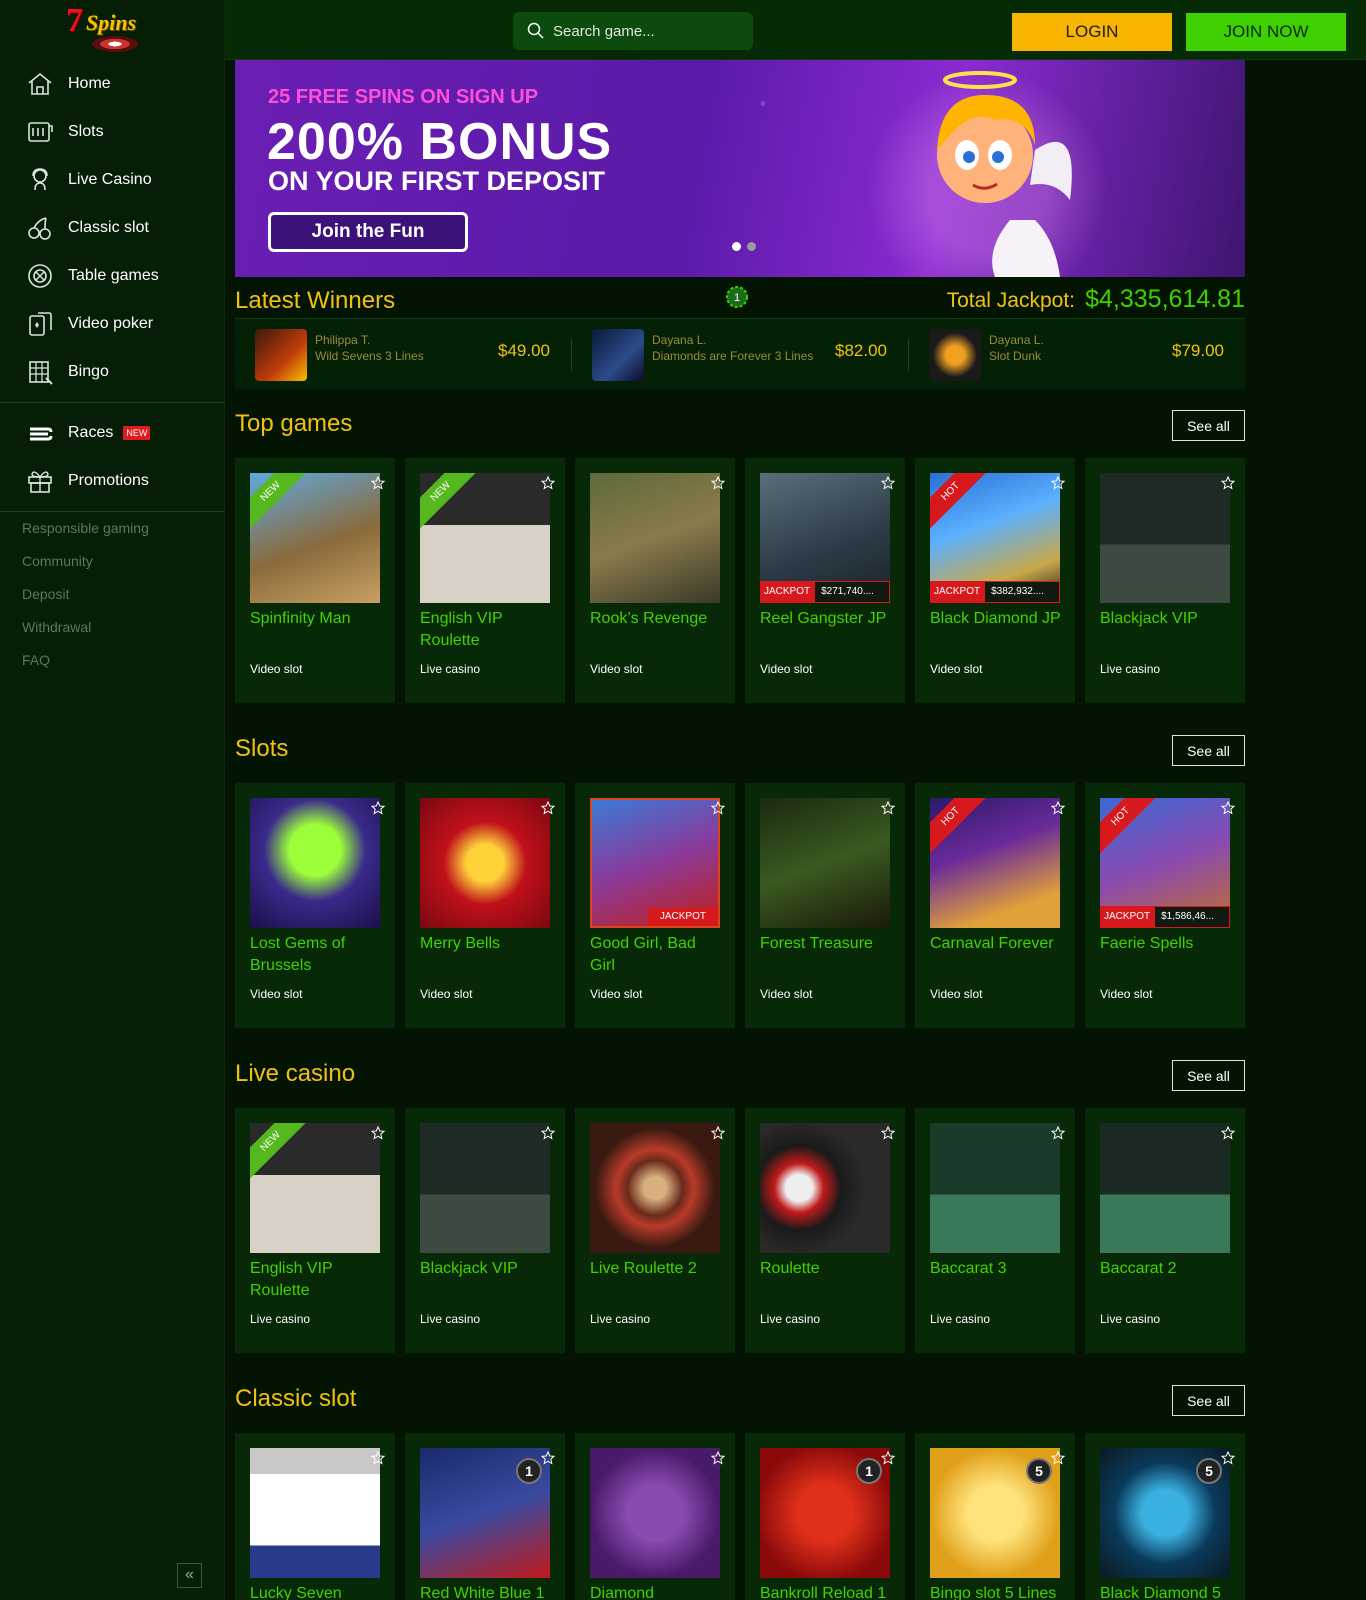 The height and width of the screenshot is (1600, 1366). Describe the element at coordinates (1149, 618) in the screenshot. I see `game-title: Blackjack VIP` at that location.